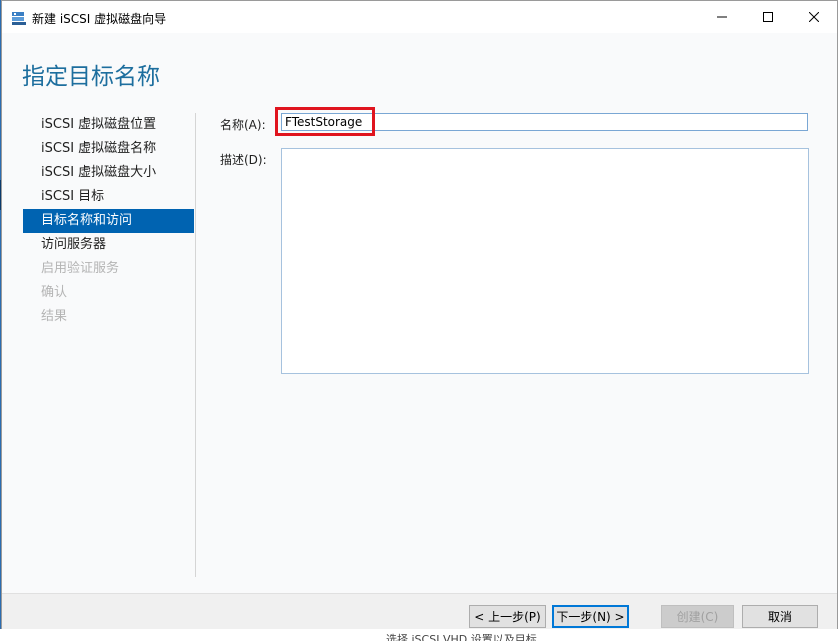 The height and width of the screenshot is (641, 839). I want to click on step-target-name-access: 目标名称和访问, so click(108, 221).